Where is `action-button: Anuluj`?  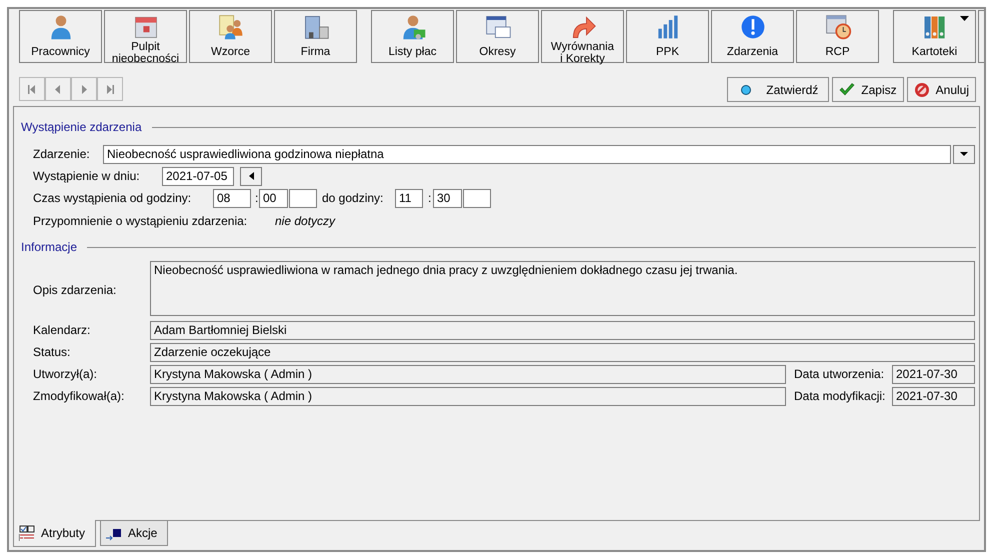 action-button: Anuluj is located at coordinates (941, 89).